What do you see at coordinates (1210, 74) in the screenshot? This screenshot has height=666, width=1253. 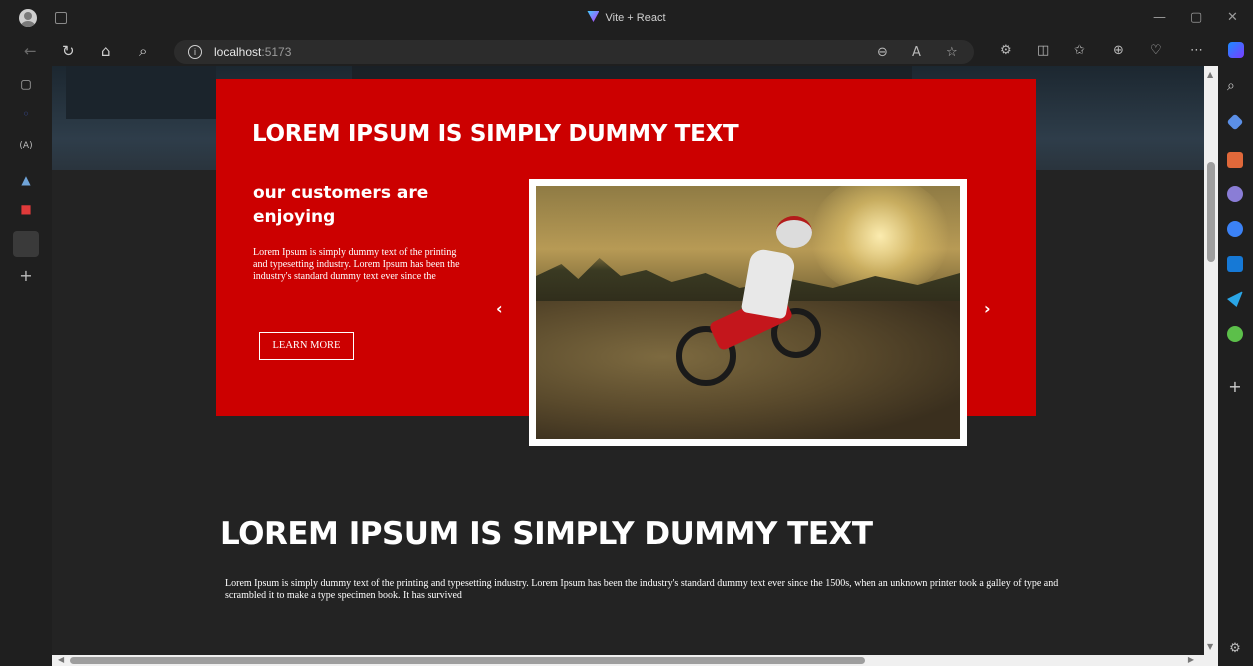 I see `scroll-up-icon: ▲` at bounding box center [1210, 74].